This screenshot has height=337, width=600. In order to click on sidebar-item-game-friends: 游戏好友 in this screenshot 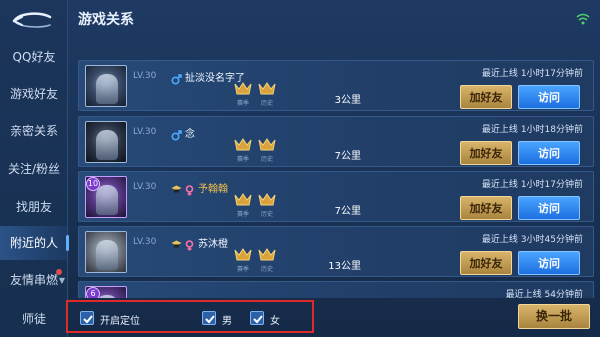, I will do `click(34, 94)`.